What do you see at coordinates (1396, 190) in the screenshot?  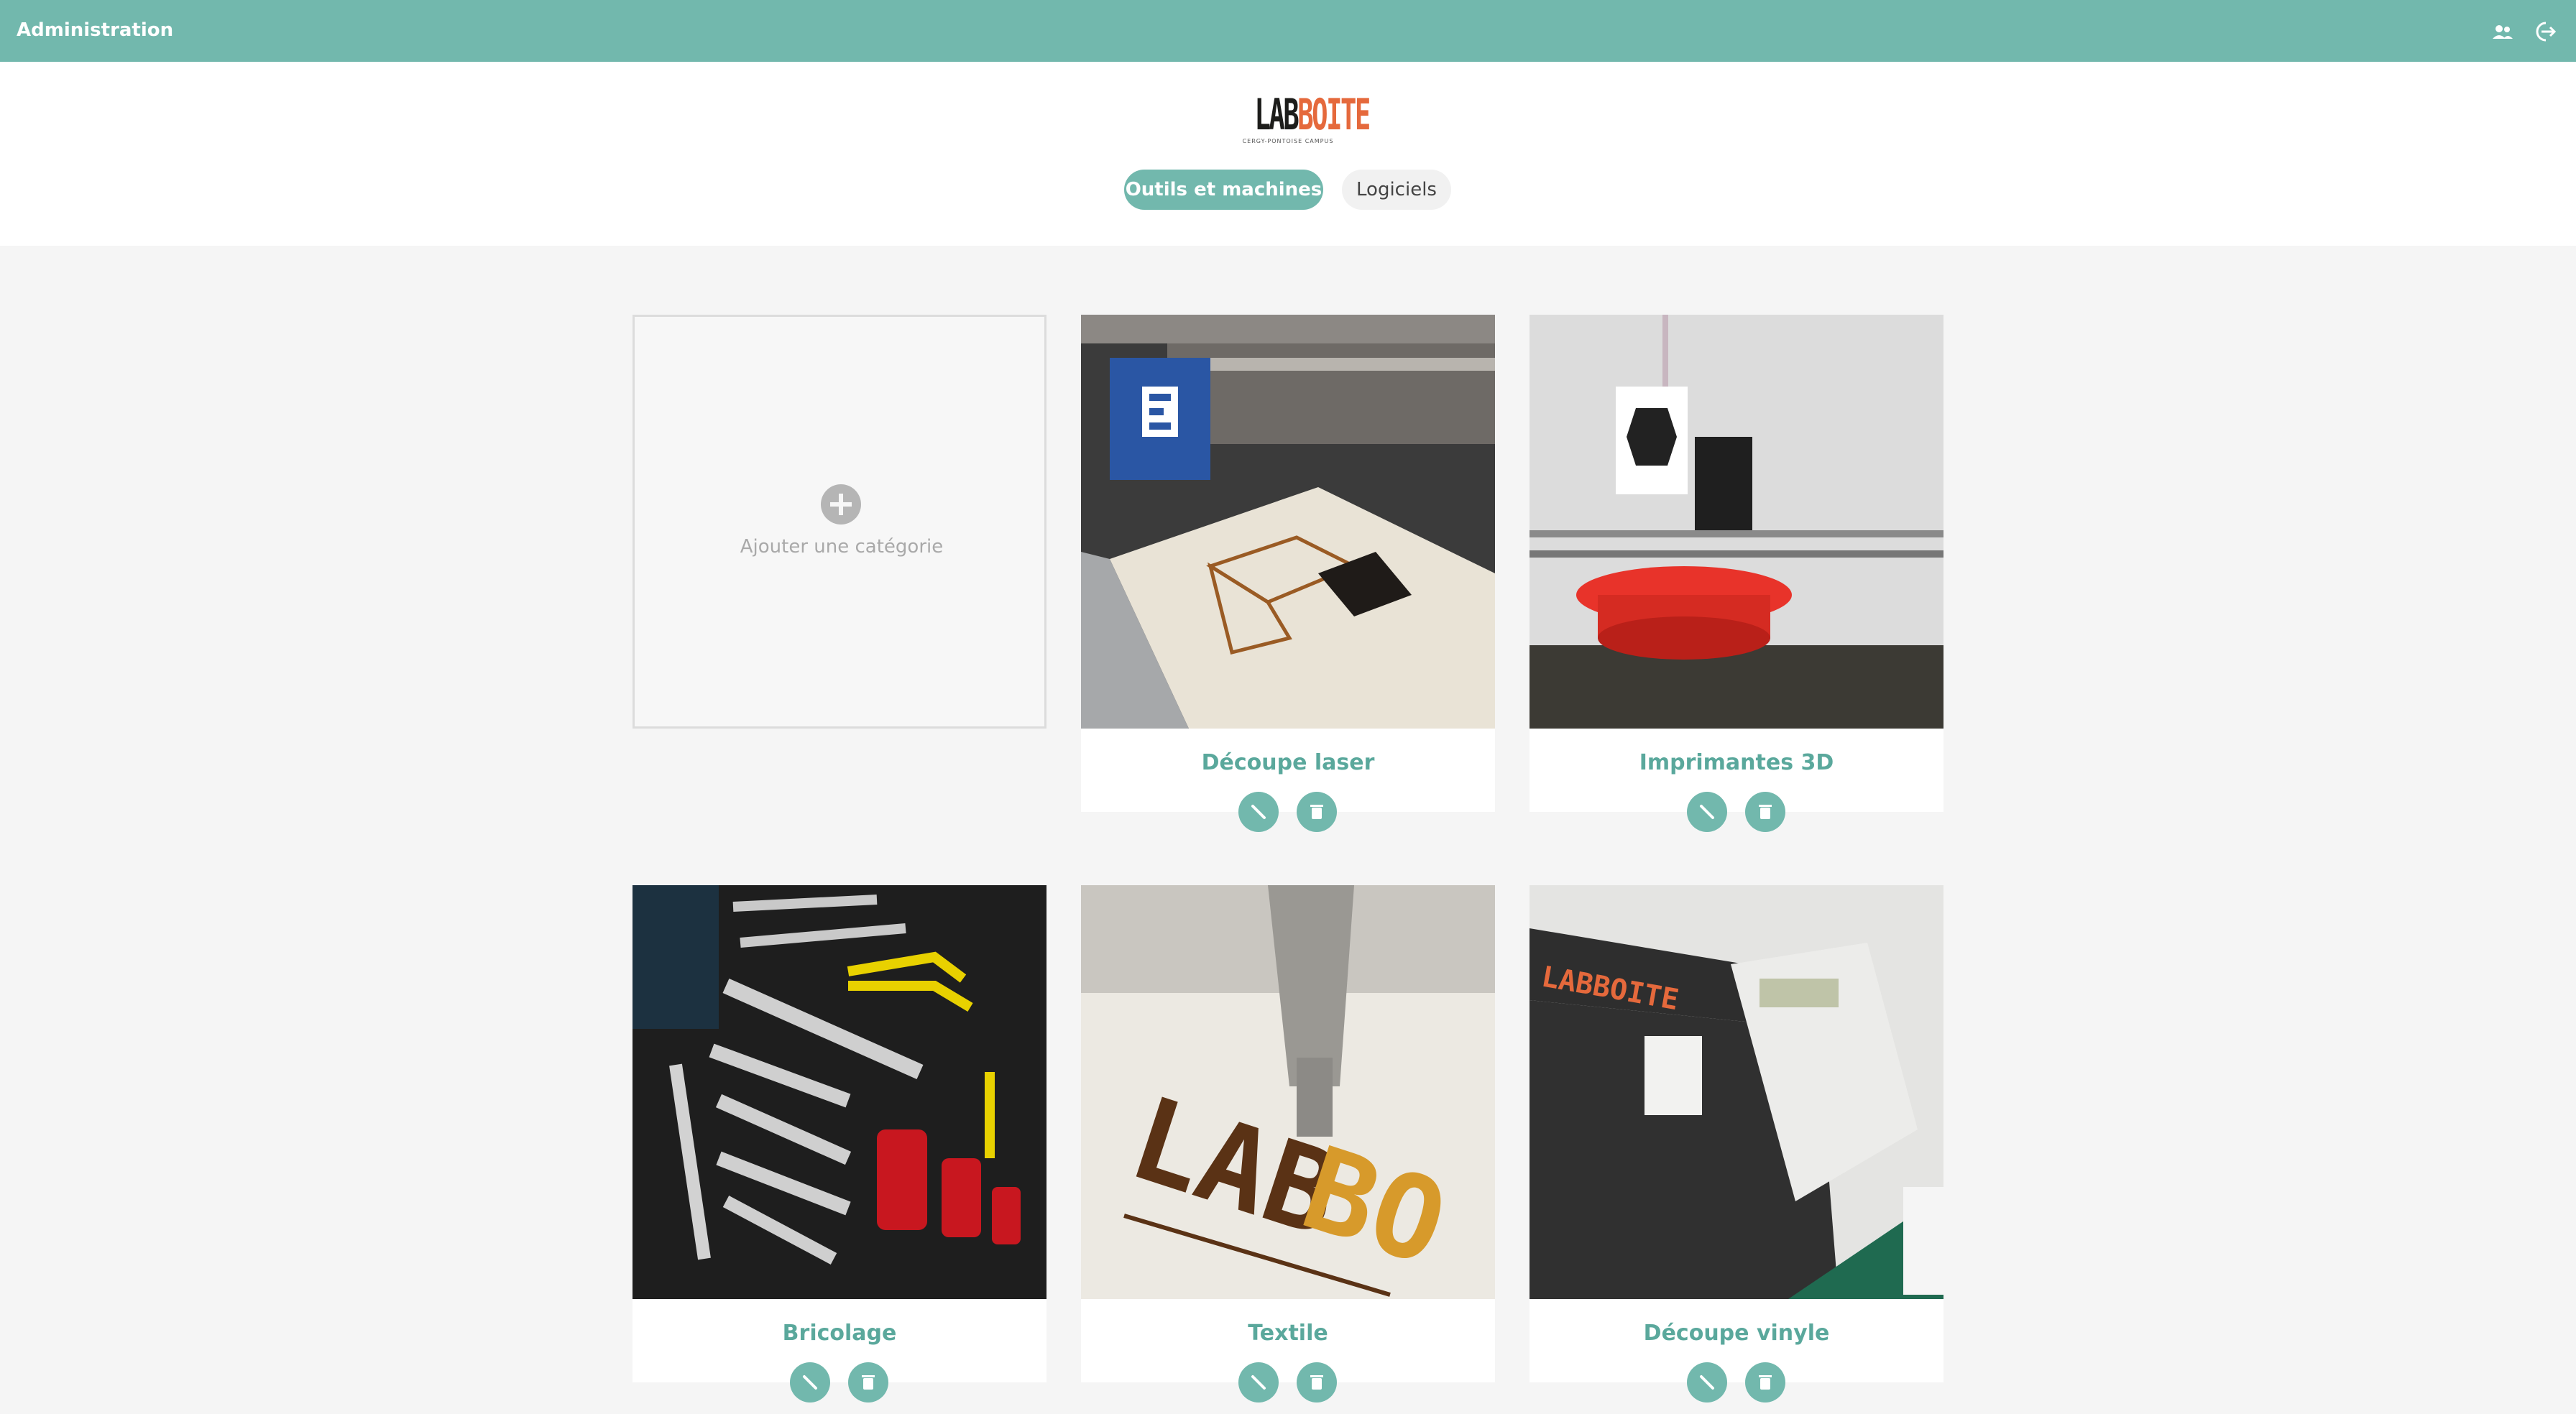 I see `tab-logiciels: Logiciels` at bounding box center [1396, 190].